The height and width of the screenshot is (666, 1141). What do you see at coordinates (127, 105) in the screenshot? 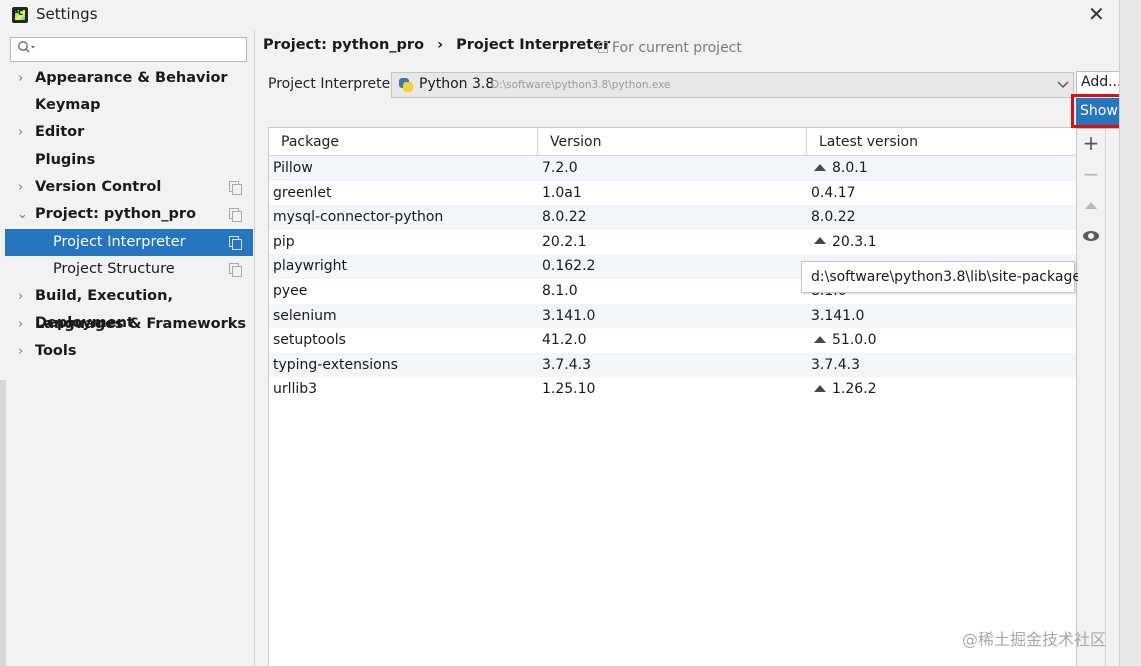
I see `sidebar-item-keymap: Keymap` at bounding box center [127, 105].